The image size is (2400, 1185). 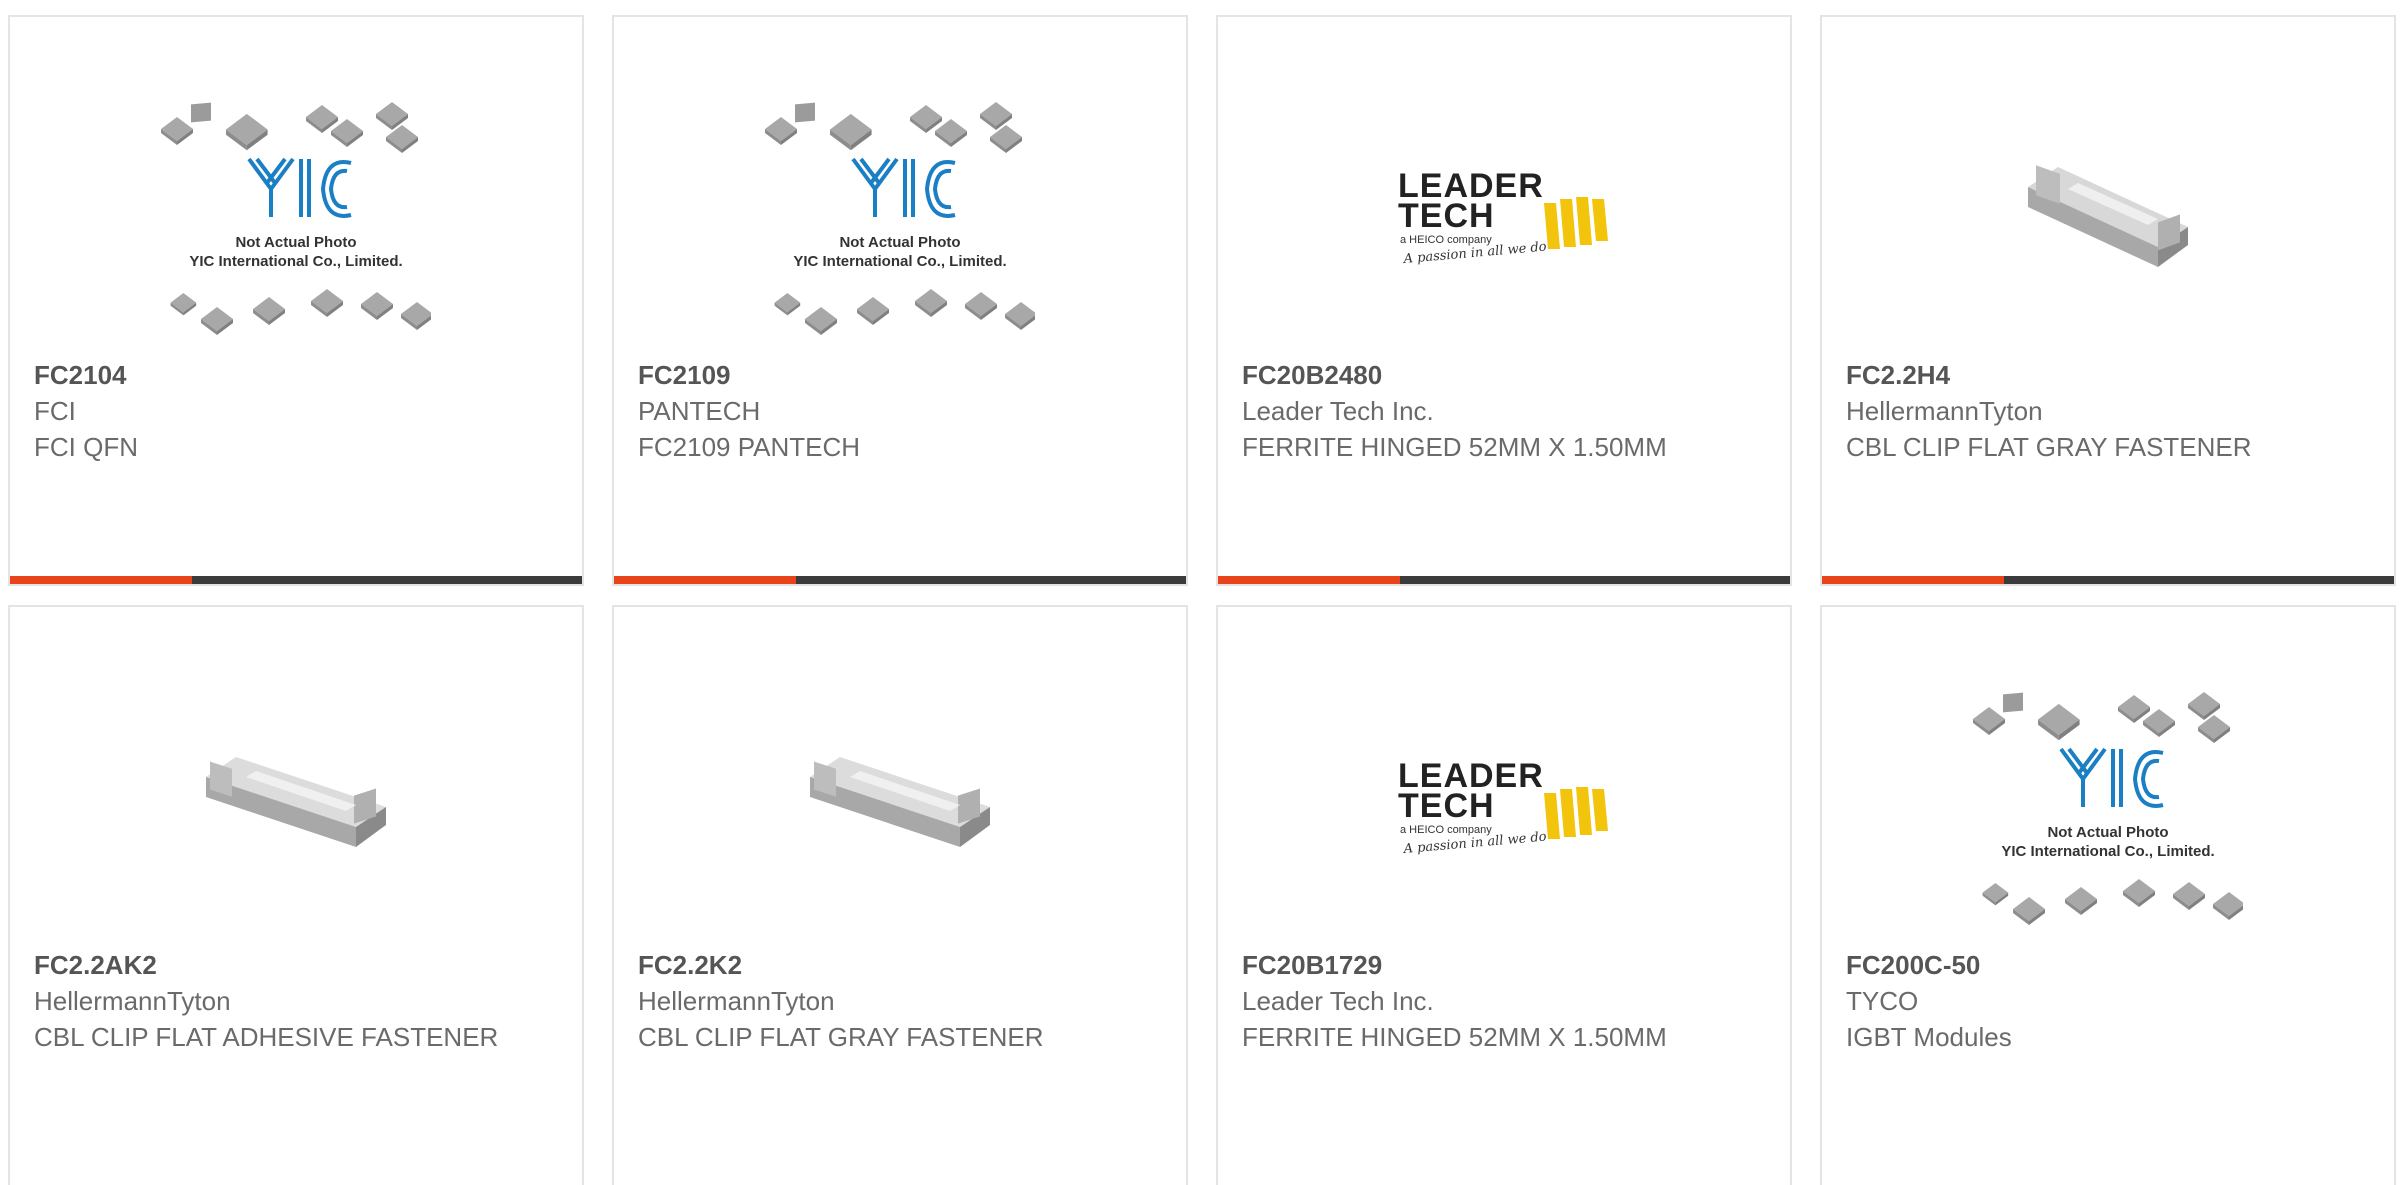 I want to click on manufacturer: TYCO, so click(x=1882, y=1001).